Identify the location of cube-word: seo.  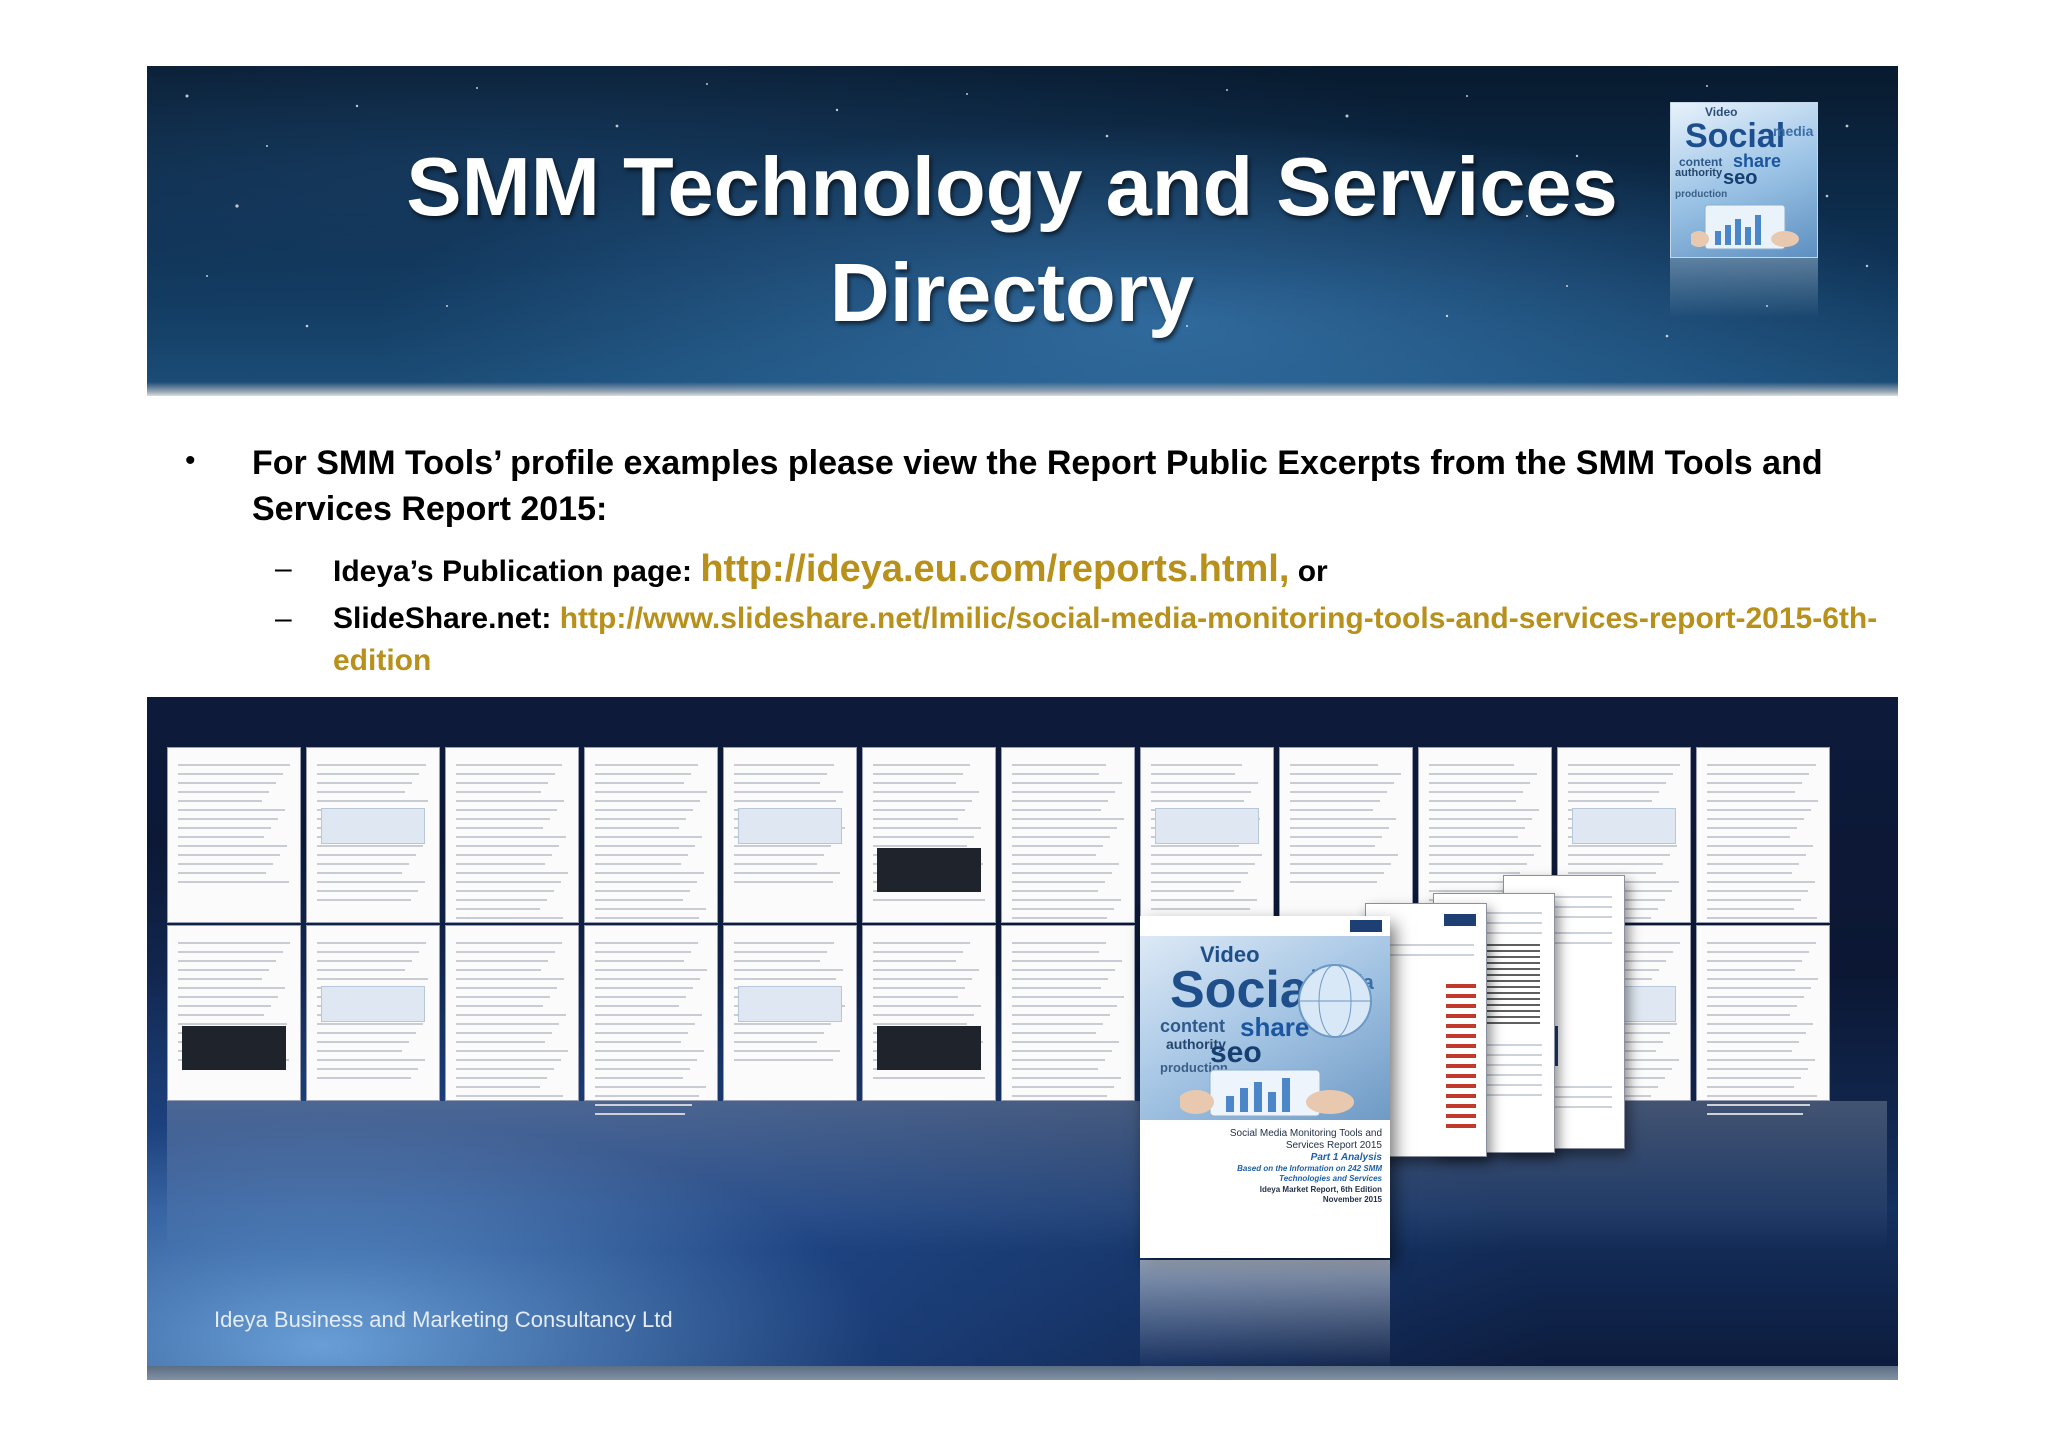
(1740, 178).